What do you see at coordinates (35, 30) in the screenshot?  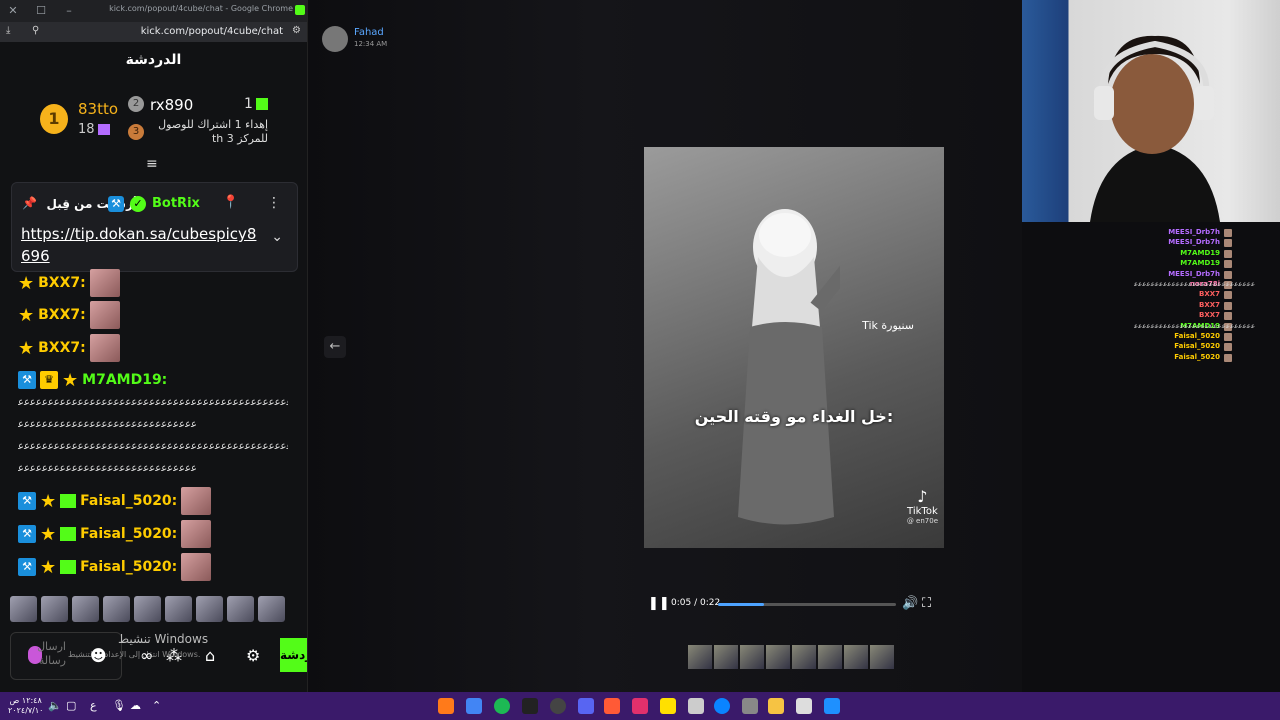 I see `search-icon: ⚲` at bounding box center [35, 30].